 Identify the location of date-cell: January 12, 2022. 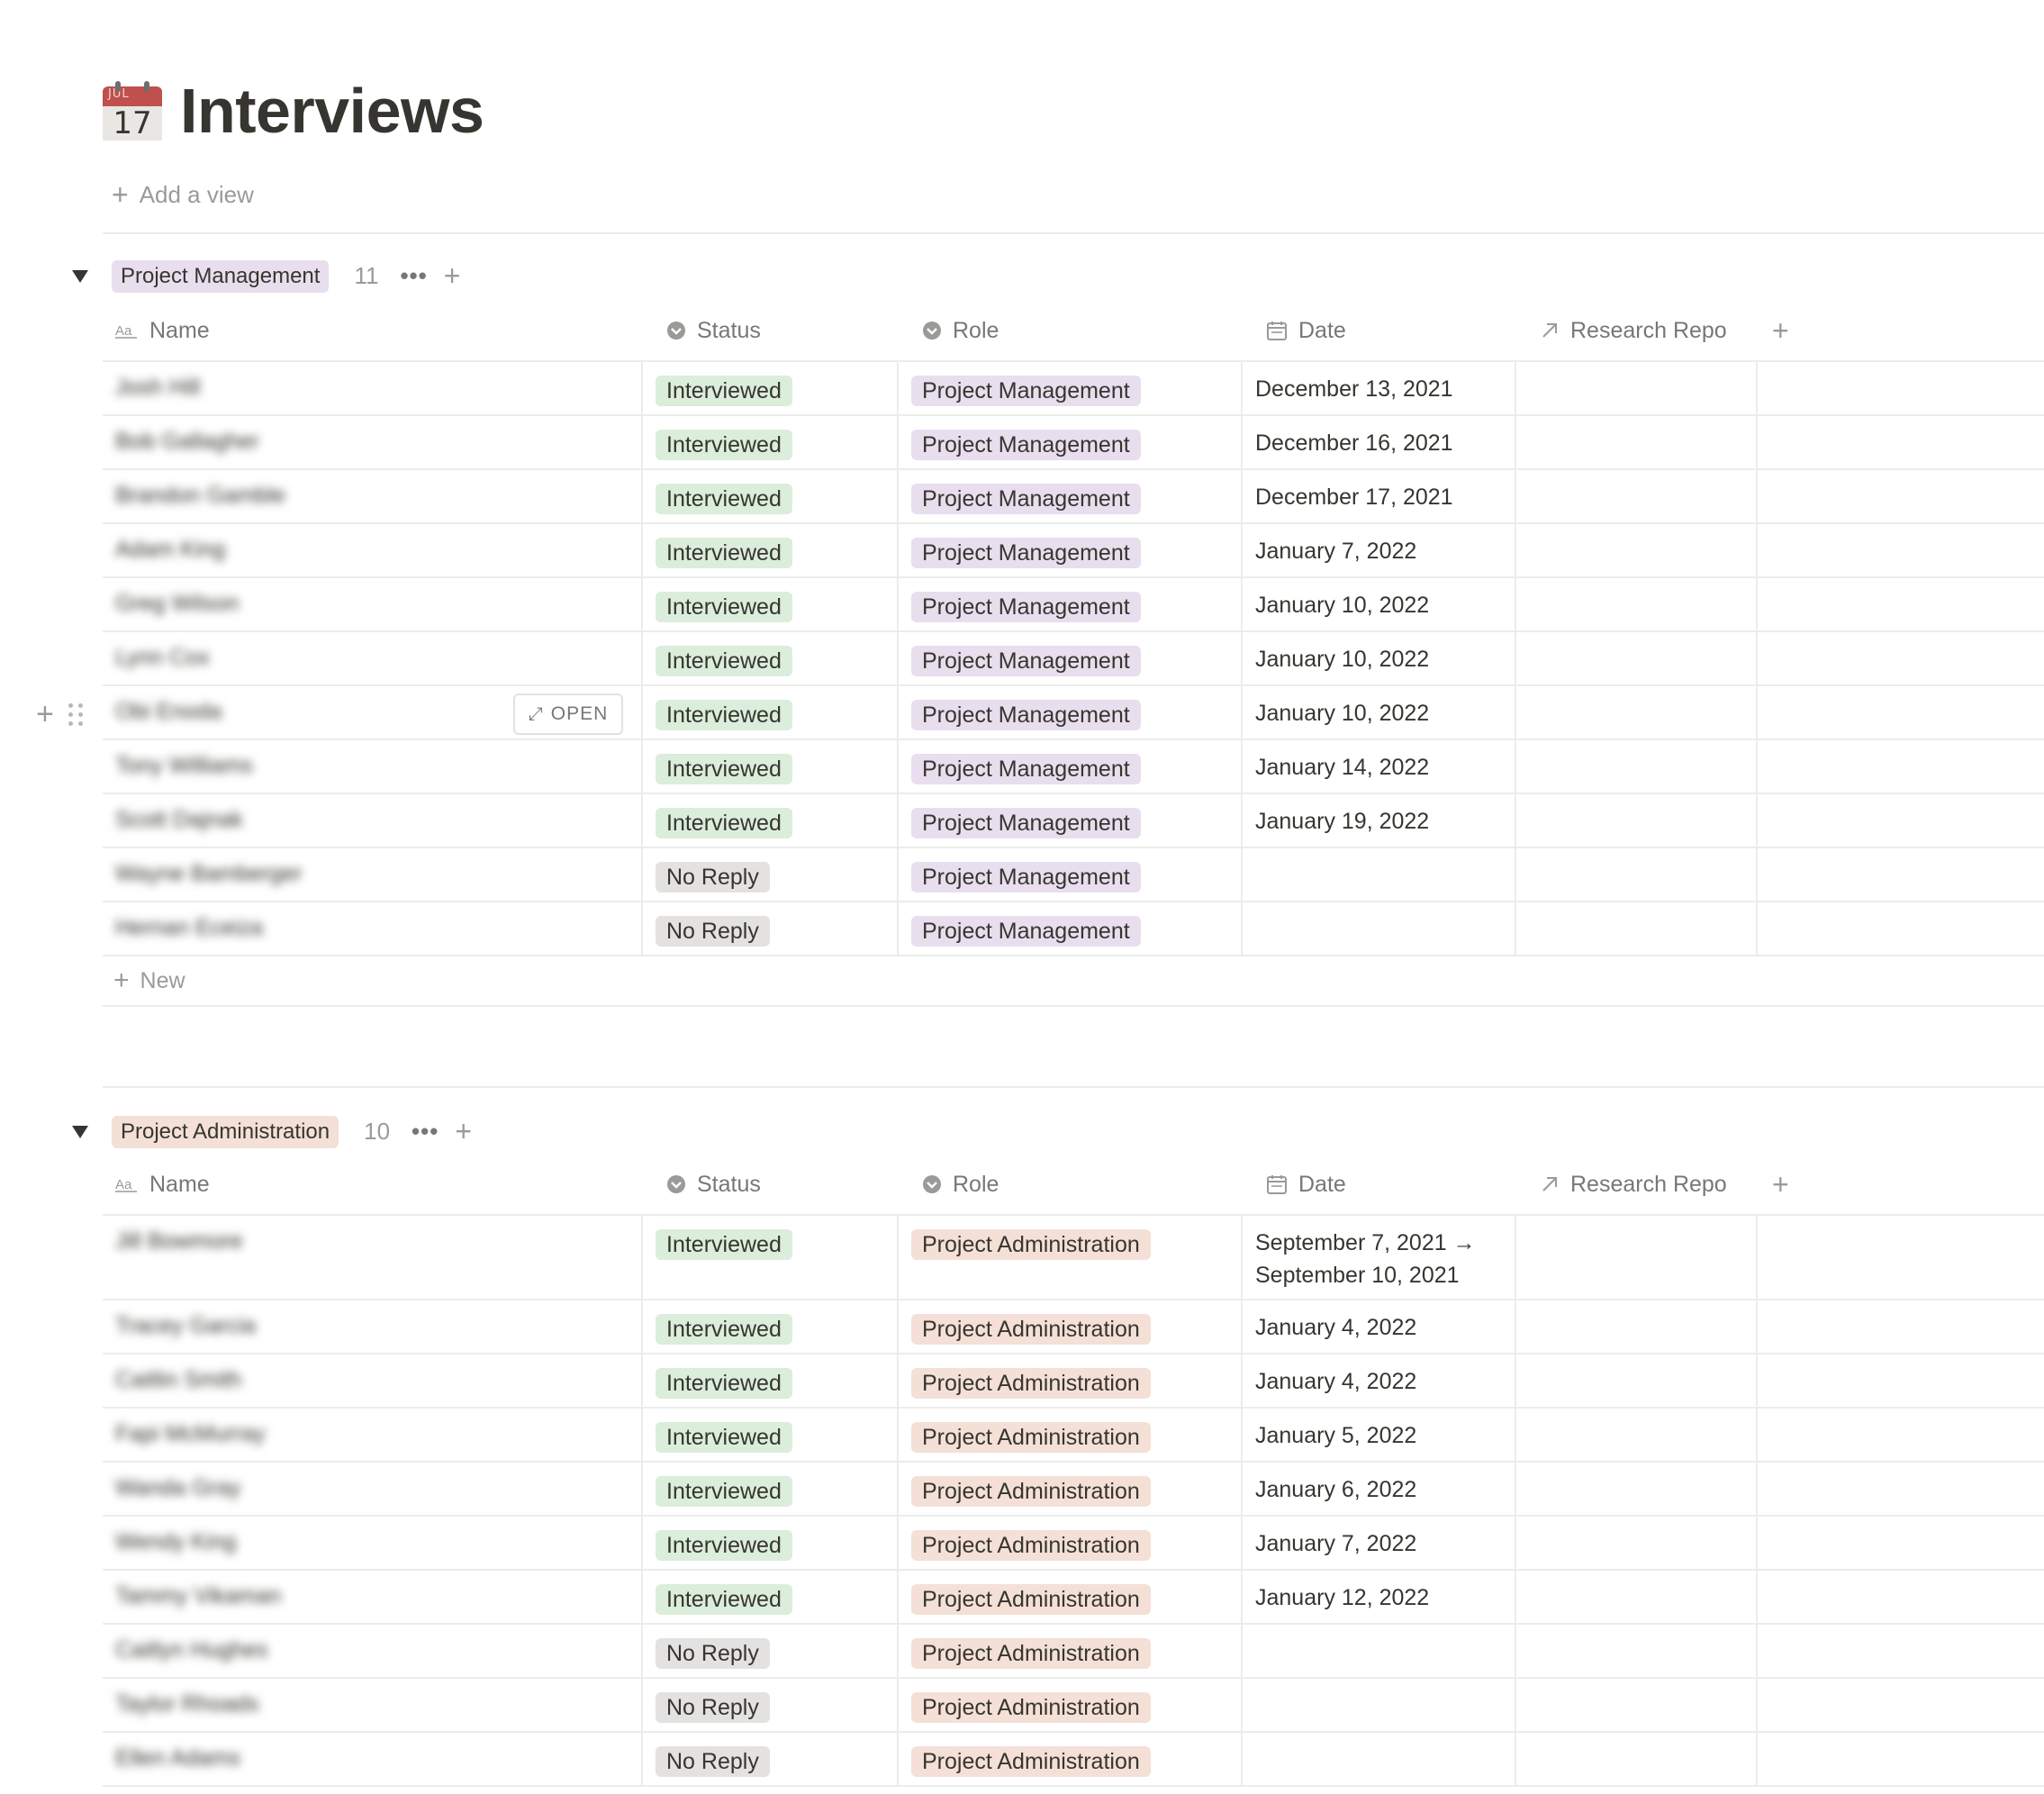
(1378, 1597).